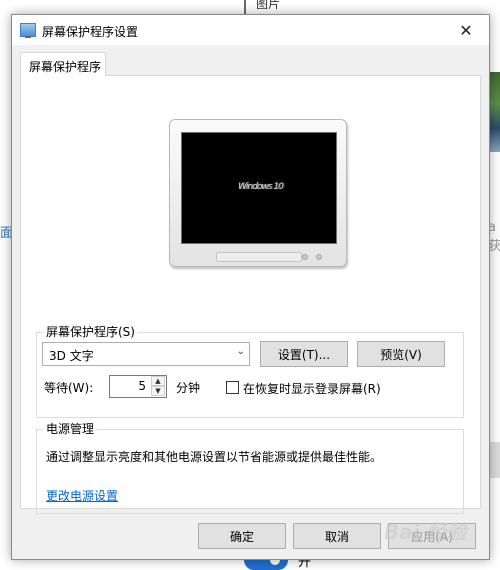 This screenshot has width=500, height=570. I want to click on screensaver-app-icon, so click(28, 30).